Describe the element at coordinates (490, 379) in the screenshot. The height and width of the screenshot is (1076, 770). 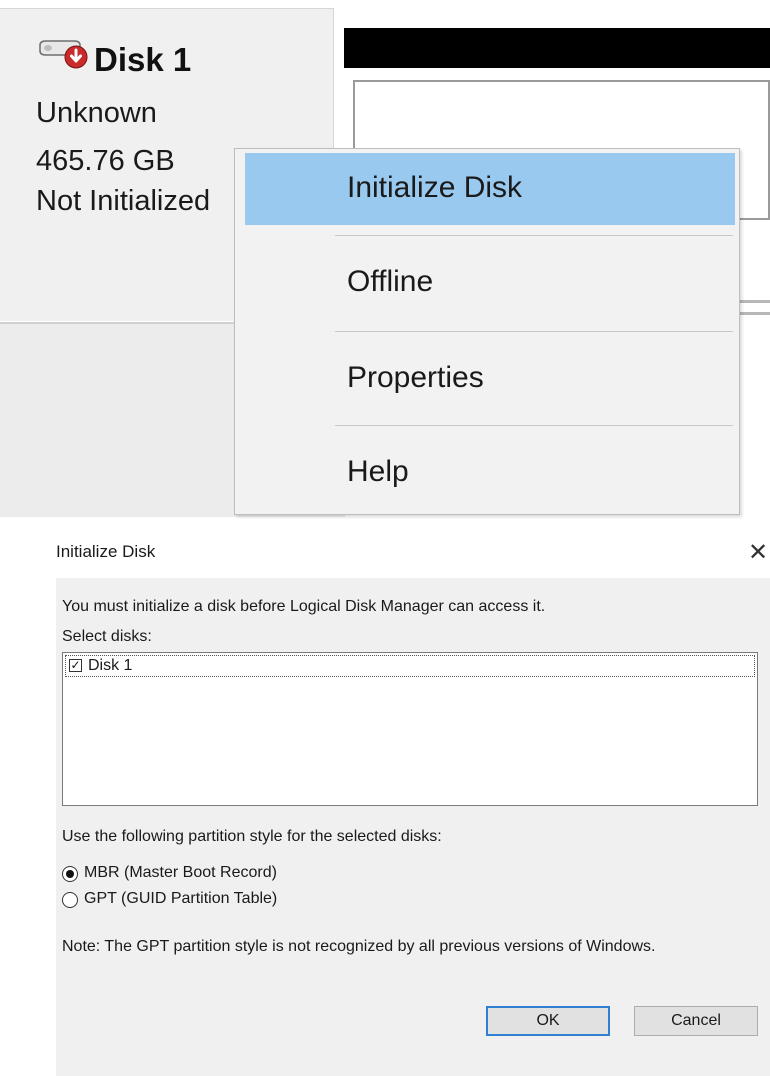
I see `menu-item-properties: Properties` at that location.